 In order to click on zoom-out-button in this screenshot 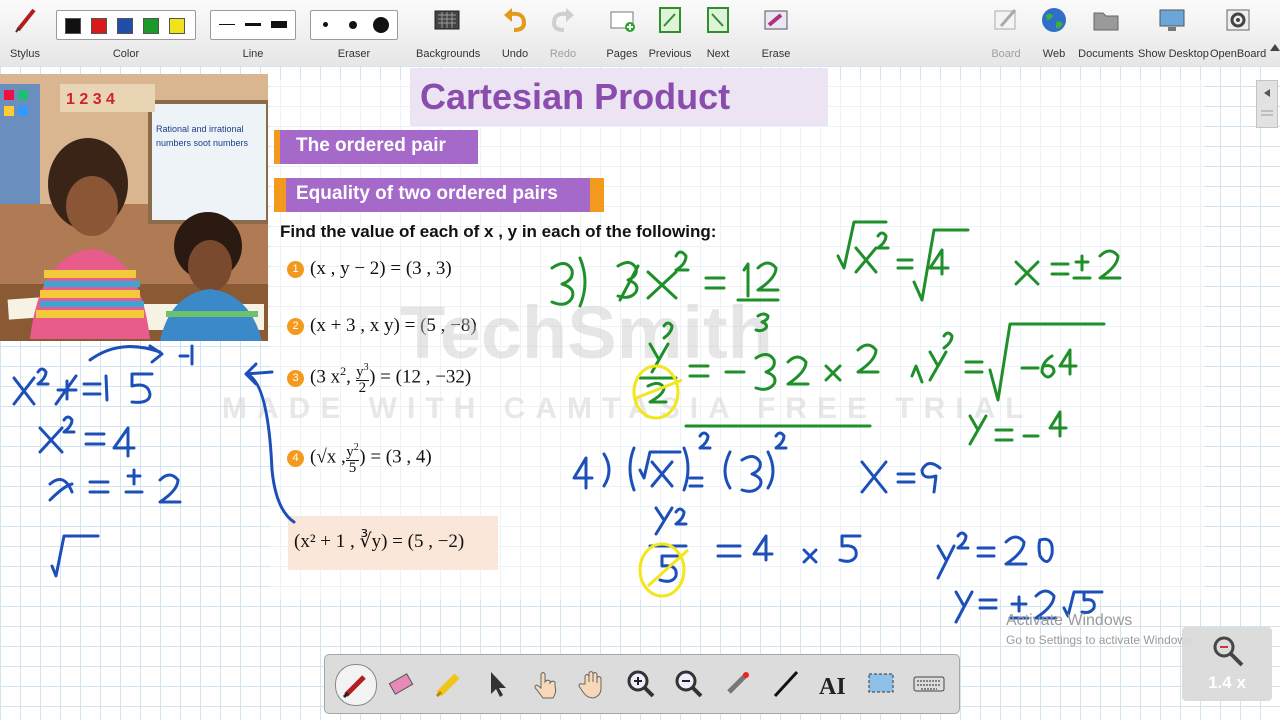, I will do `click(689, 684)`.